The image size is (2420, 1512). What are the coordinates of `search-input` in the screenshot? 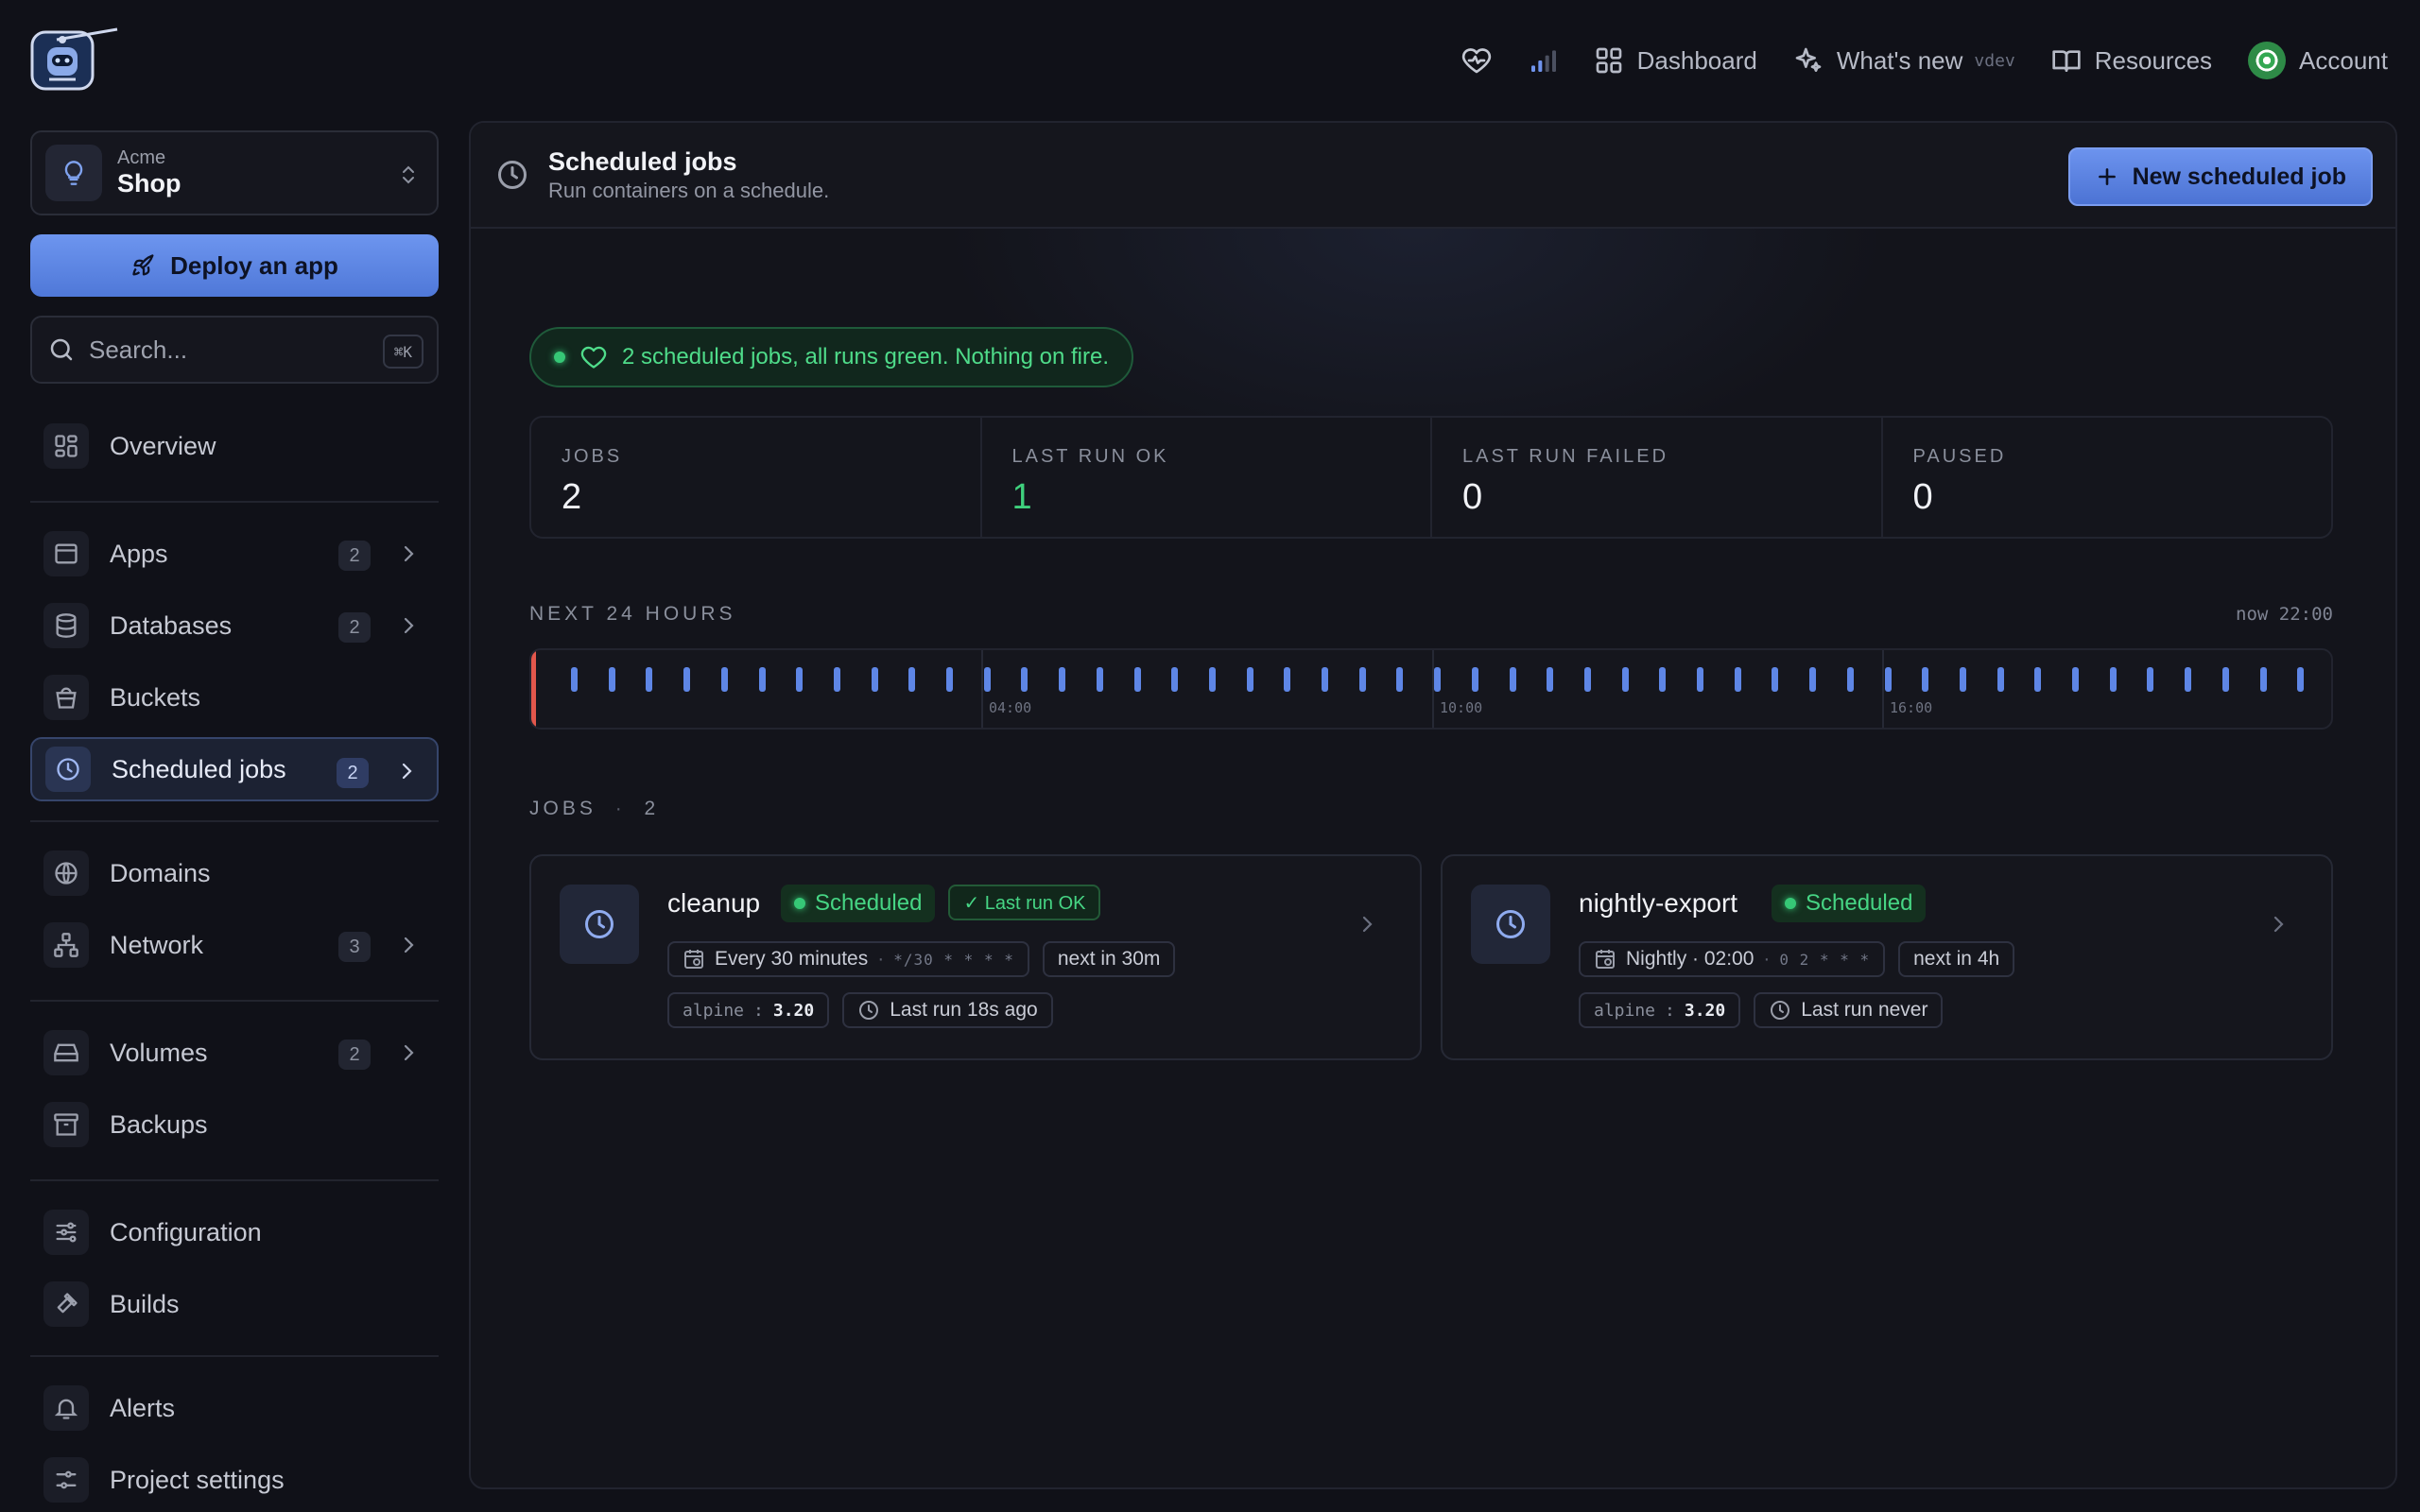 It's located at (221, 350).